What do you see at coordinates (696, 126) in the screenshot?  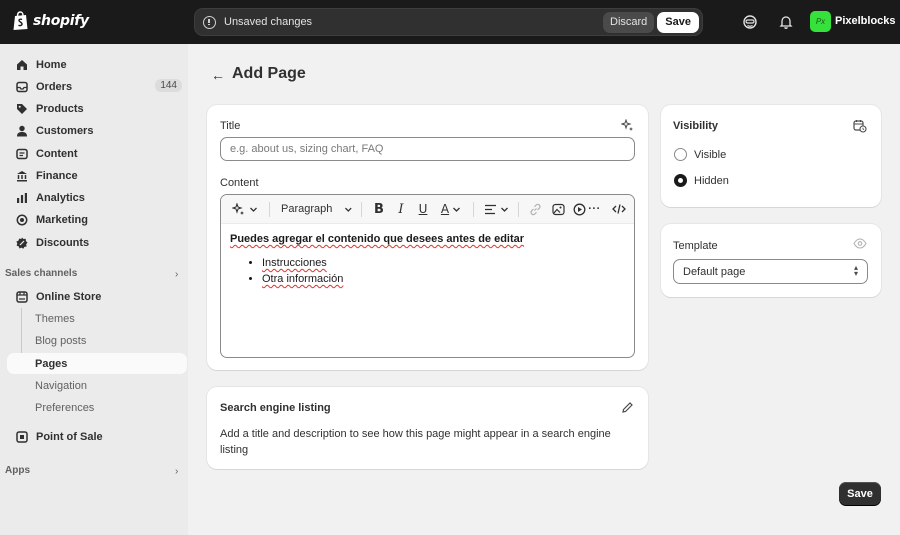 I see `visibility-heading: Visibility` at bounding box center [696, 126].